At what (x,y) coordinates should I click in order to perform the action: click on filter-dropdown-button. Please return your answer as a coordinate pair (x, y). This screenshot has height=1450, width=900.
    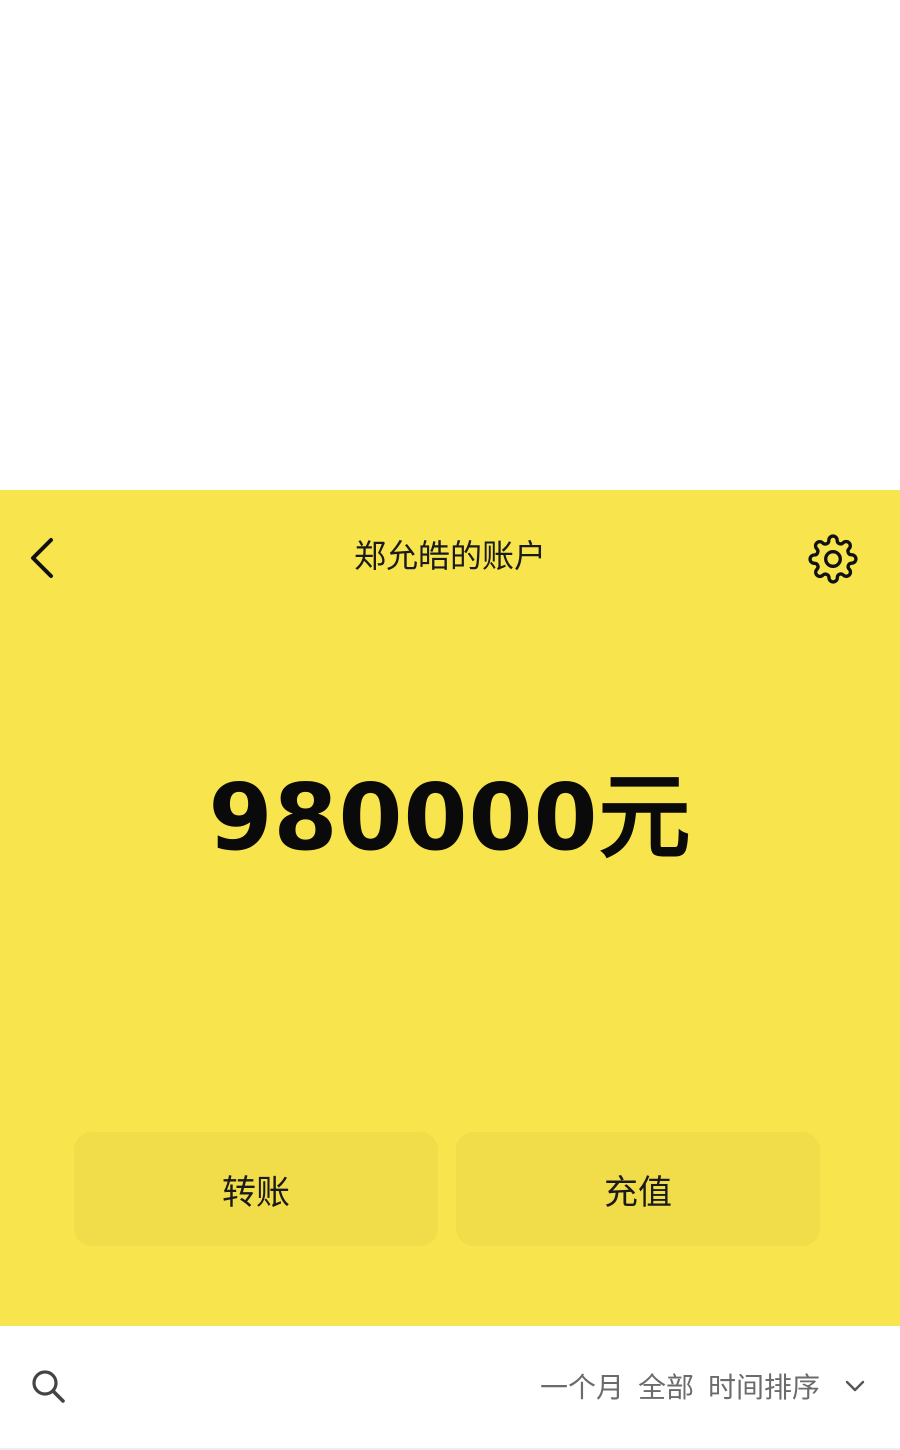
    Looking at the image, I should click on (855, 1386).